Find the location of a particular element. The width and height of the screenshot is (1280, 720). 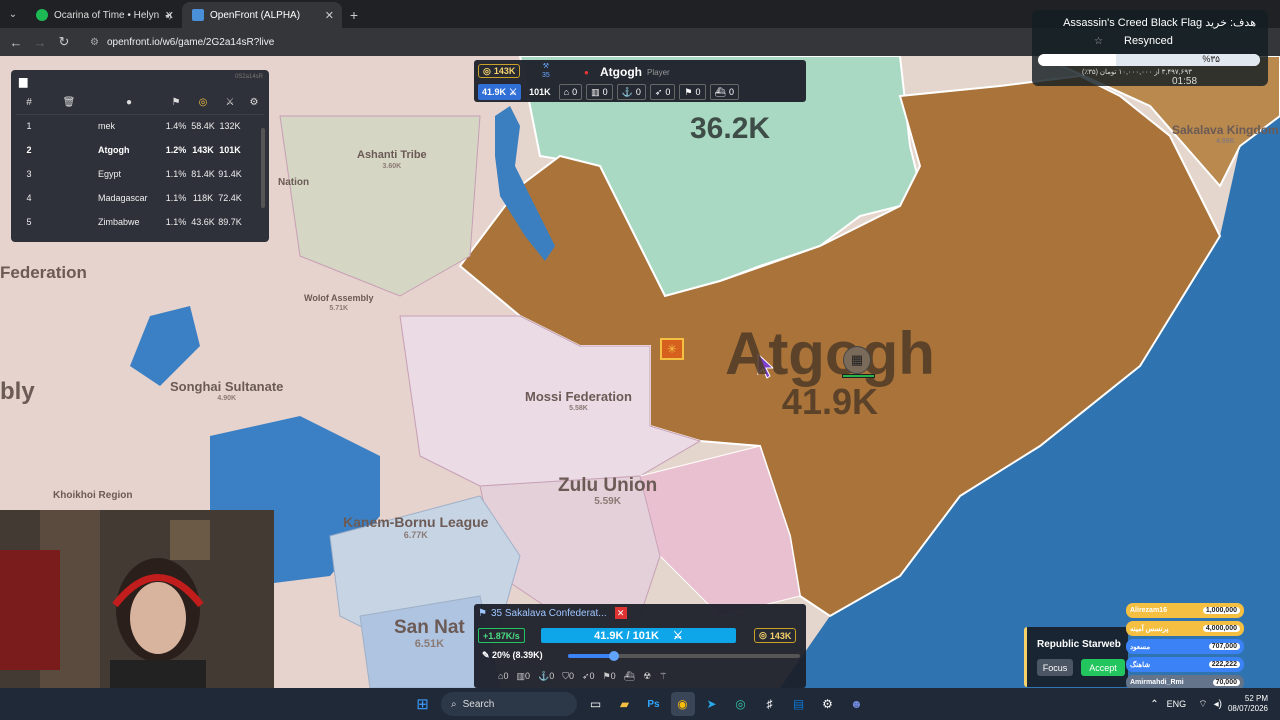

url-field: ⚙ openfront.io/w6/game/2G2a14sR?live is located at coordinates (342, 42).